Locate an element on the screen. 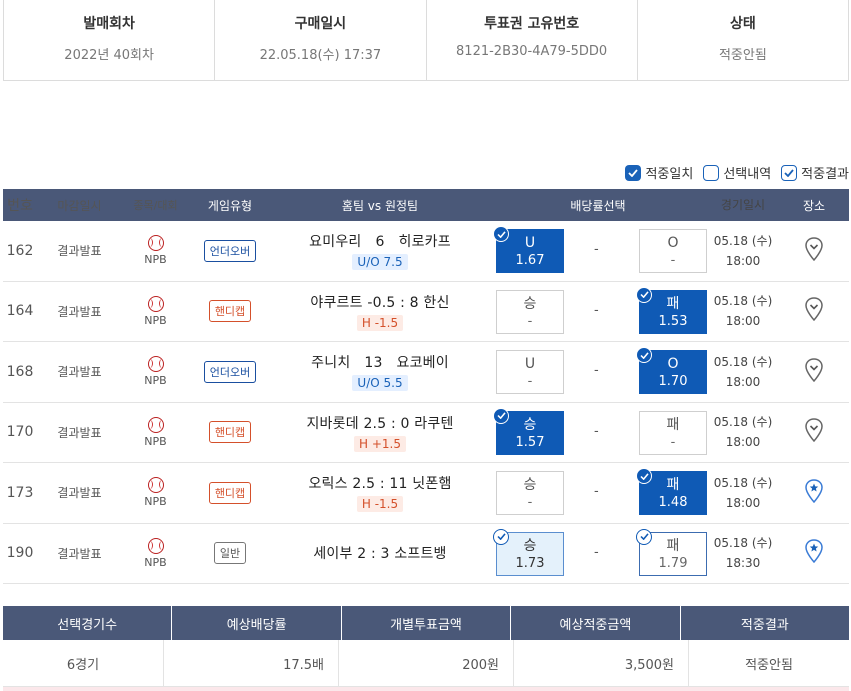 This screenshot has width=851, height=691. row-odds: U - - O 1.70 is located at coordinates (598, 372).